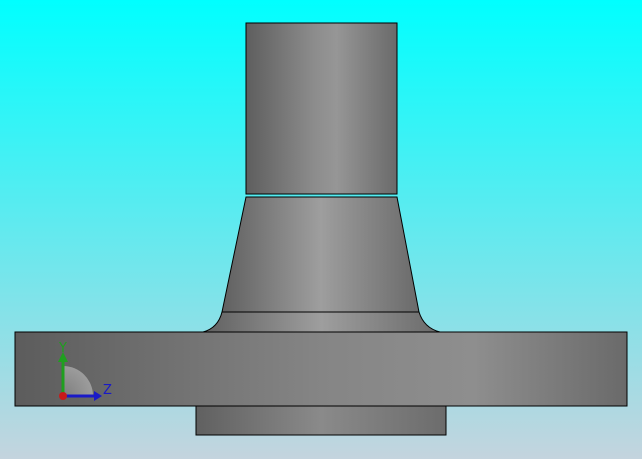 This screenshot has width=642, height=459. What do you see at coordinates (107, 390) in the screenshot?
I see `z-axis-label: Z` at bounding box center [107, 390].